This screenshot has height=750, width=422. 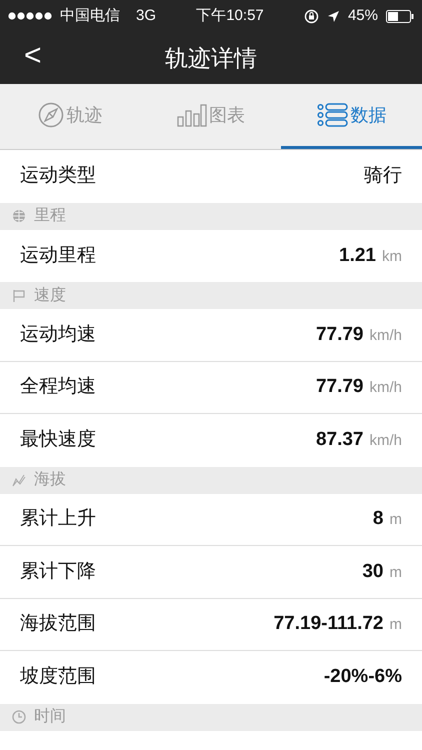 What do you see at coordinates (19, 480) in the screenshot?
I see `line-chart-icon` at bounding box center [19, 480].